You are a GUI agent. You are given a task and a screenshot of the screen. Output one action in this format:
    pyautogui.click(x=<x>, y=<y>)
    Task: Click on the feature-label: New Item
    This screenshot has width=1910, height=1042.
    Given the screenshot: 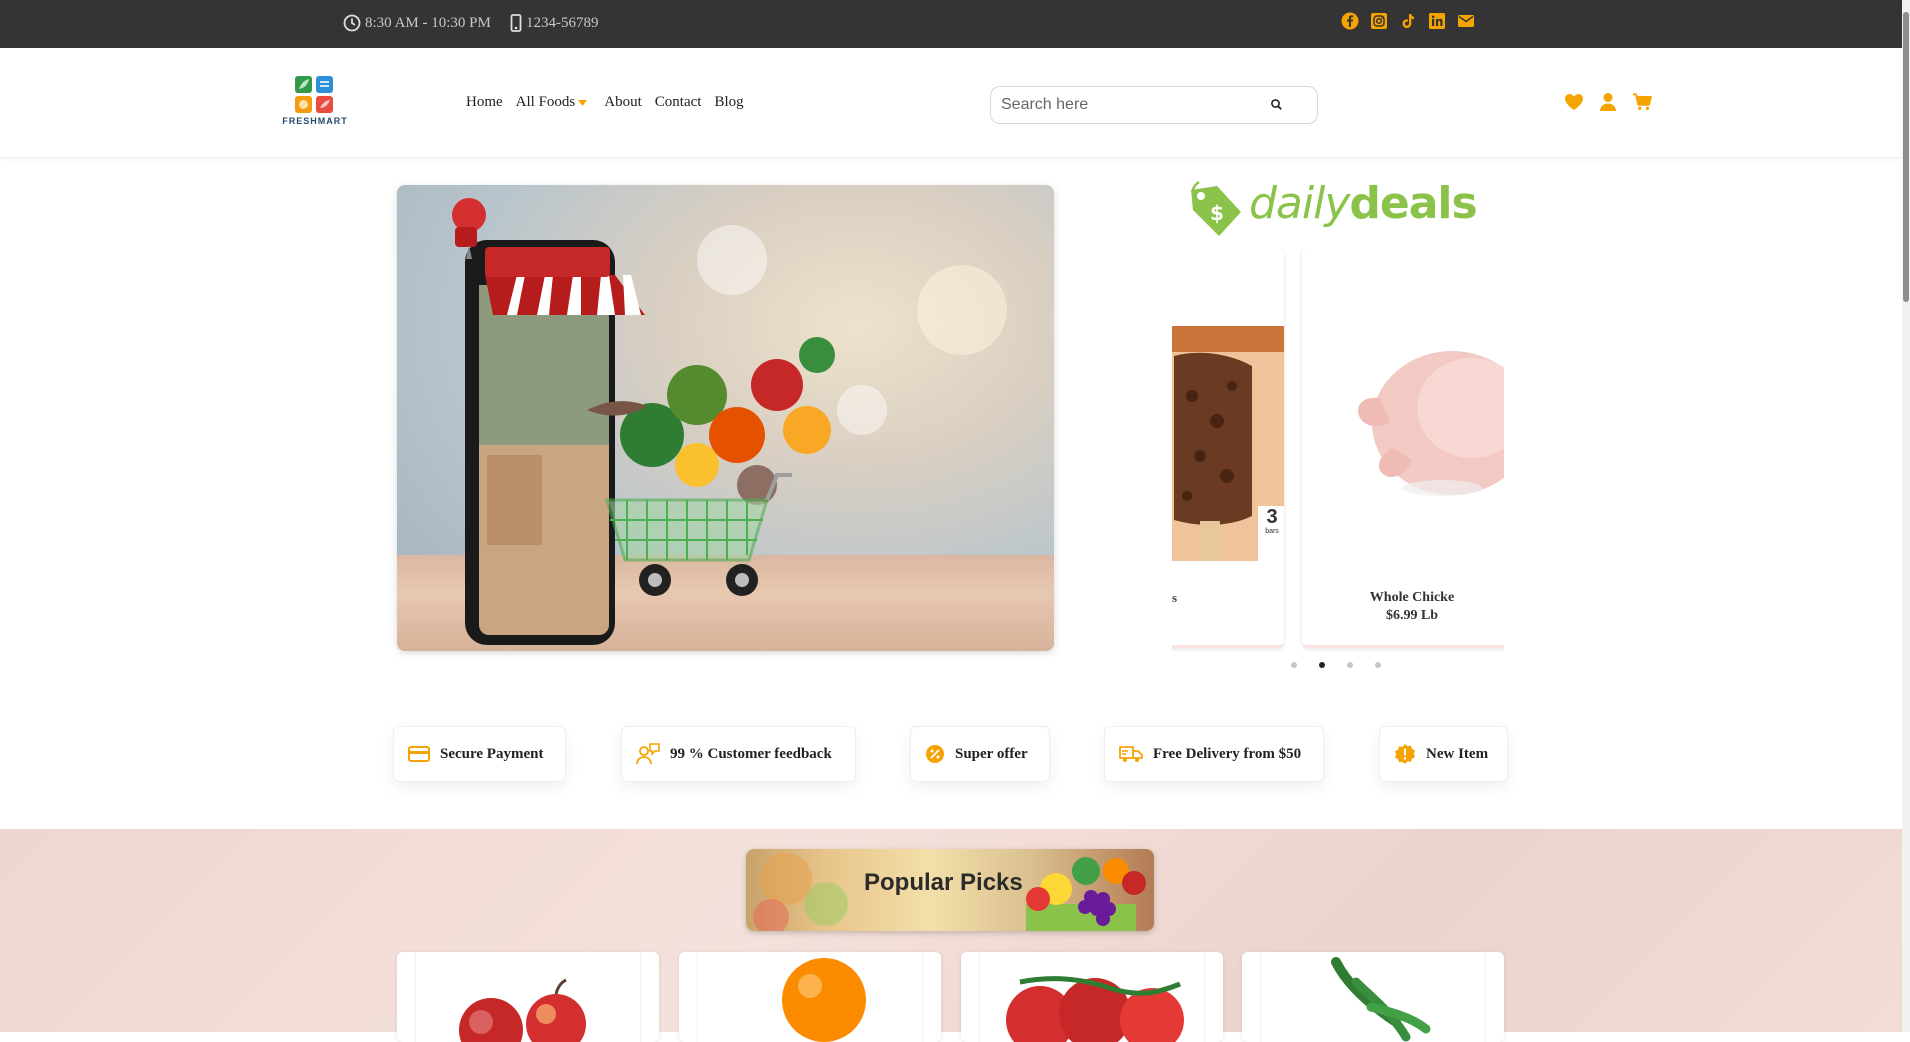 What is the action you would take?
    pyautogui.click(x=1457, y=753)
    